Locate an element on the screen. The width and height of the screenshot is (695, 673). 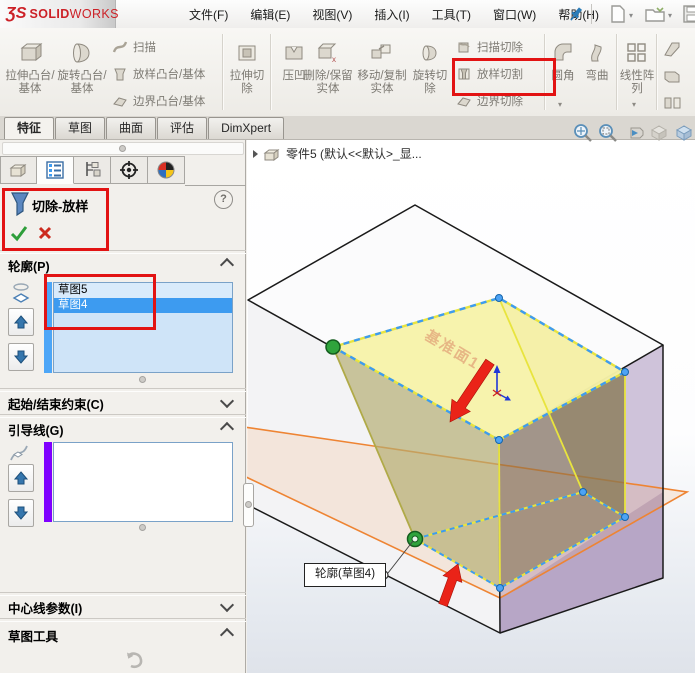
fillet-button: 圆角 is located at coordinates (563, 59).